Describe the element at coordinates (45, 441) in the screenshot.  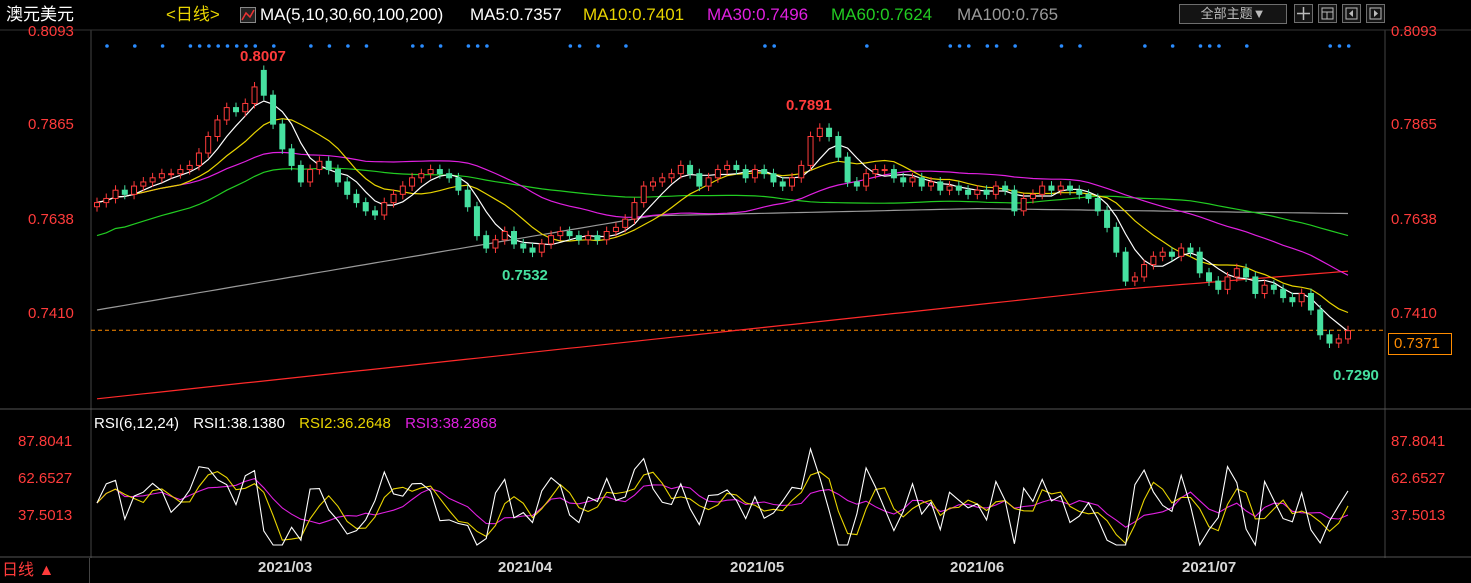
I see `rsi-axis-left-1: 87.8041` at that location.